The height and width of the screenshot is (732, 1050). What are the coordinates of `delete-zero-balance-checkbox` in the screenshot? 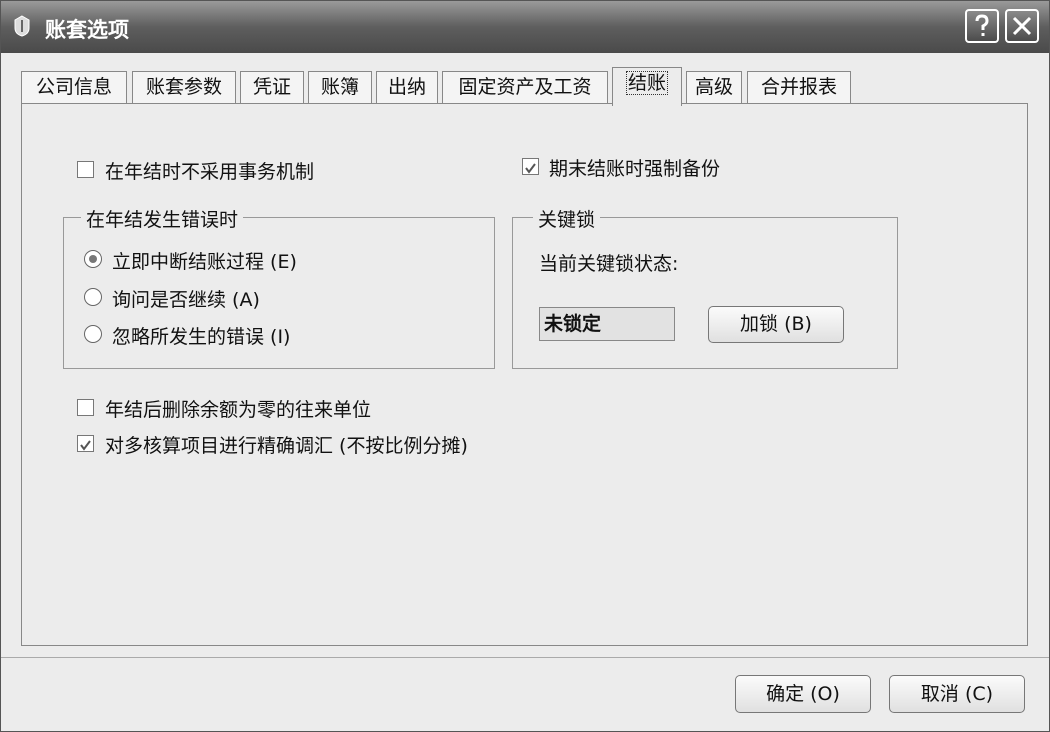 It's located at (85, 407).